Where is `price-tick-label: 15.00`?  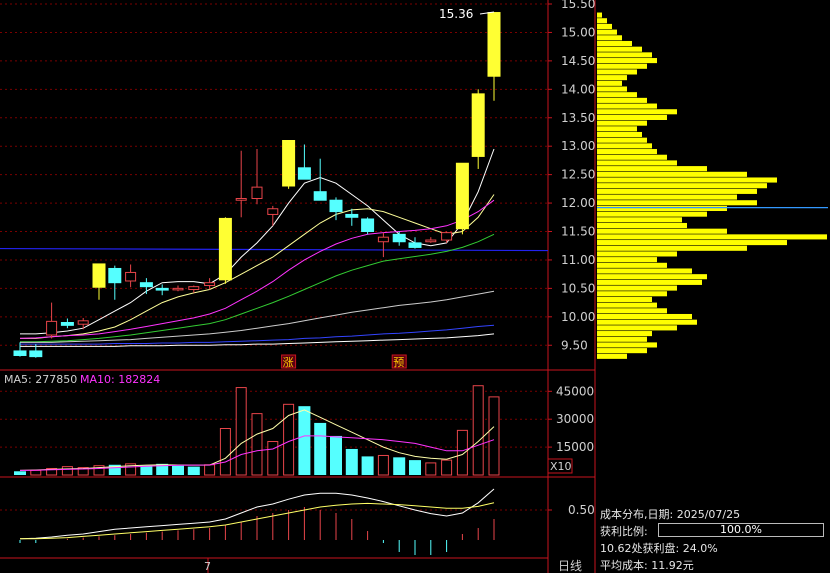 price-tick-label: 15.00 is located at coordinates (578, 32).